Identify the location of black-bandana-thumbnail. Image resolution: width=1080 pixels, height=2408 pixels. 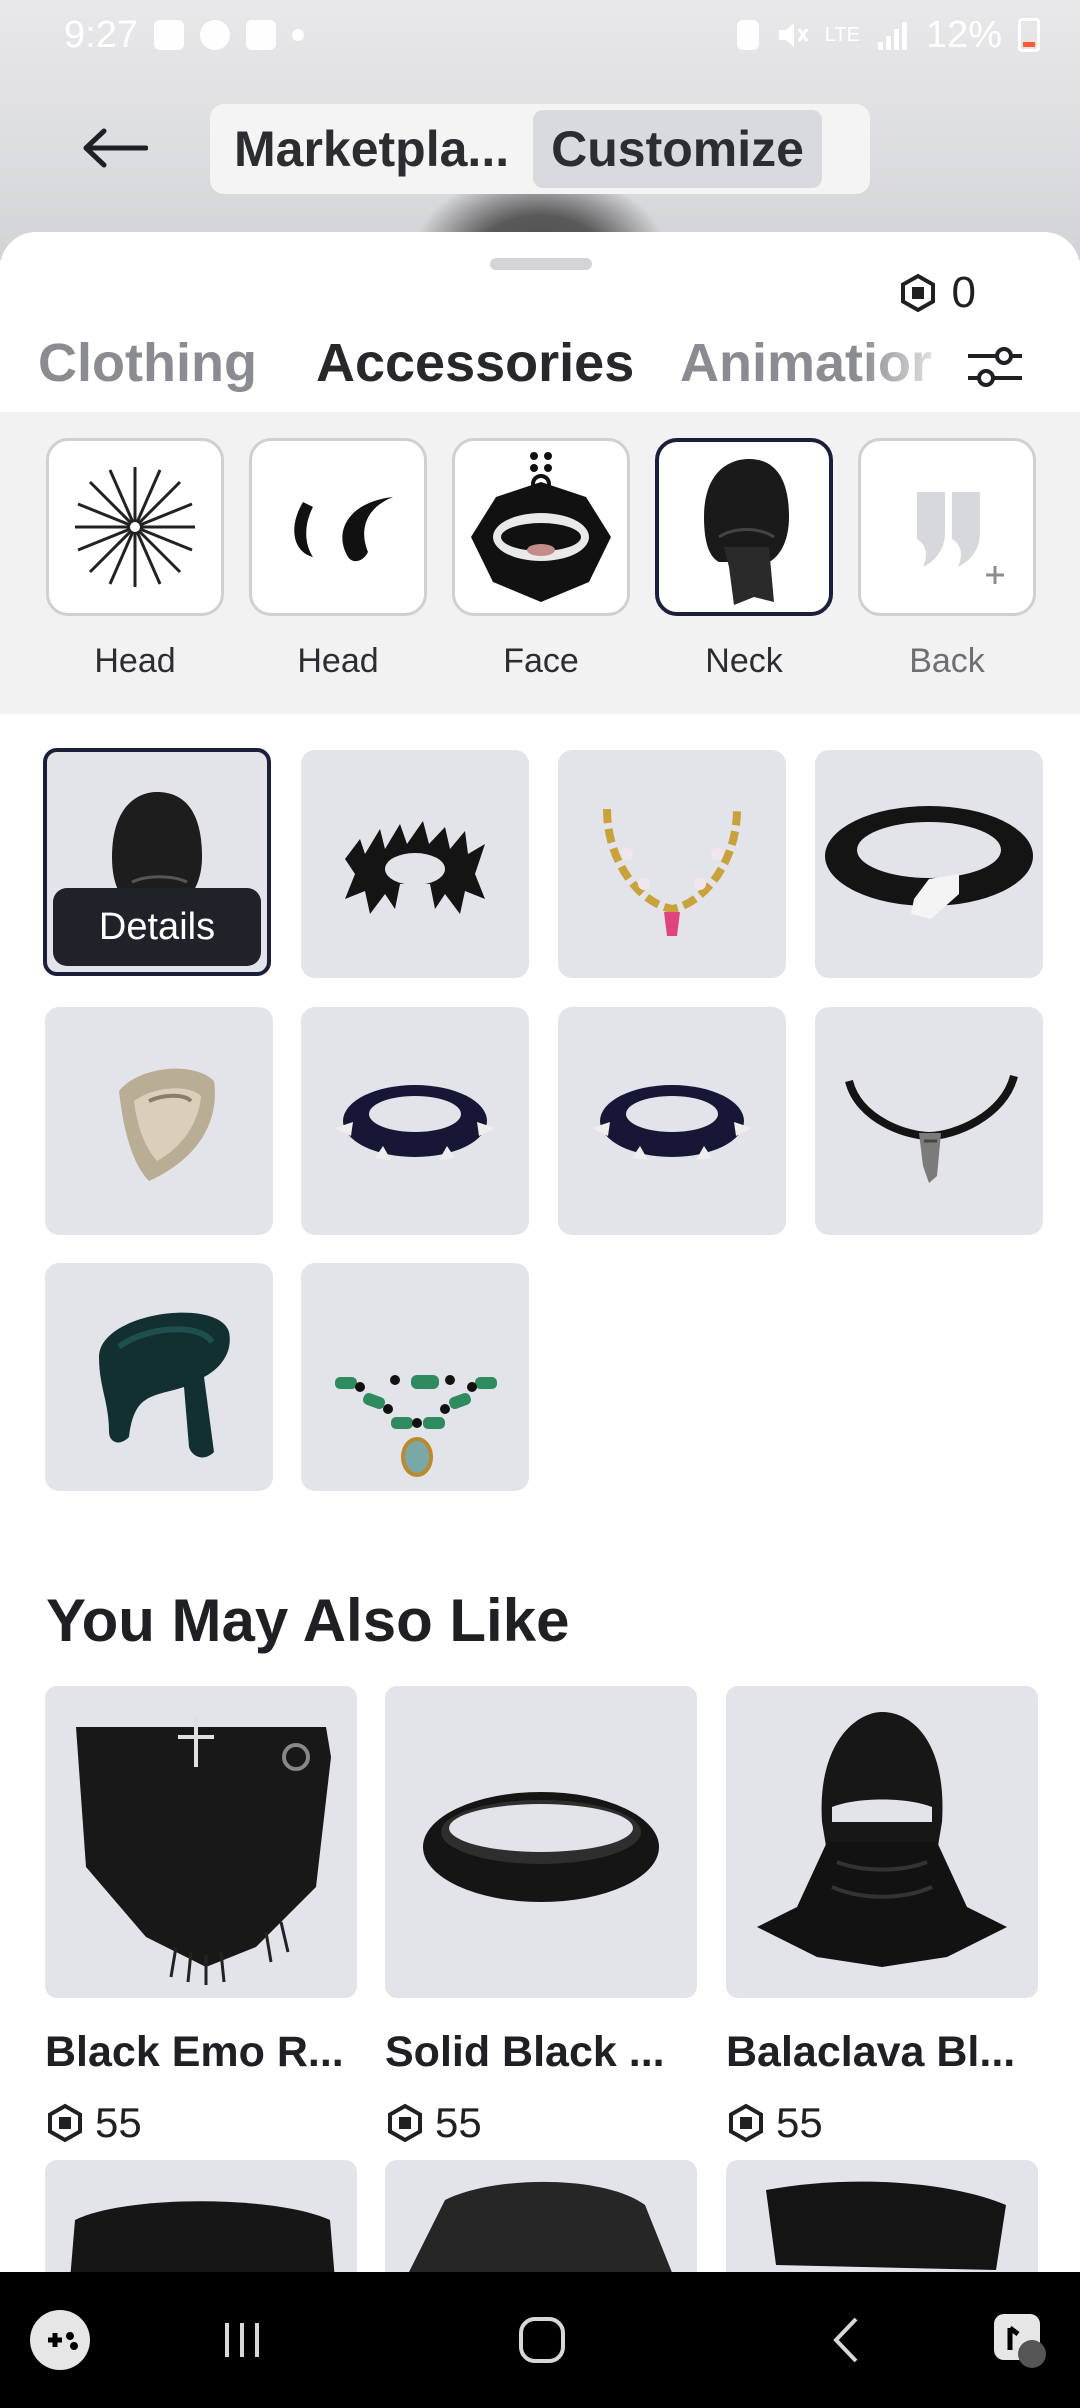
(540, 2226).